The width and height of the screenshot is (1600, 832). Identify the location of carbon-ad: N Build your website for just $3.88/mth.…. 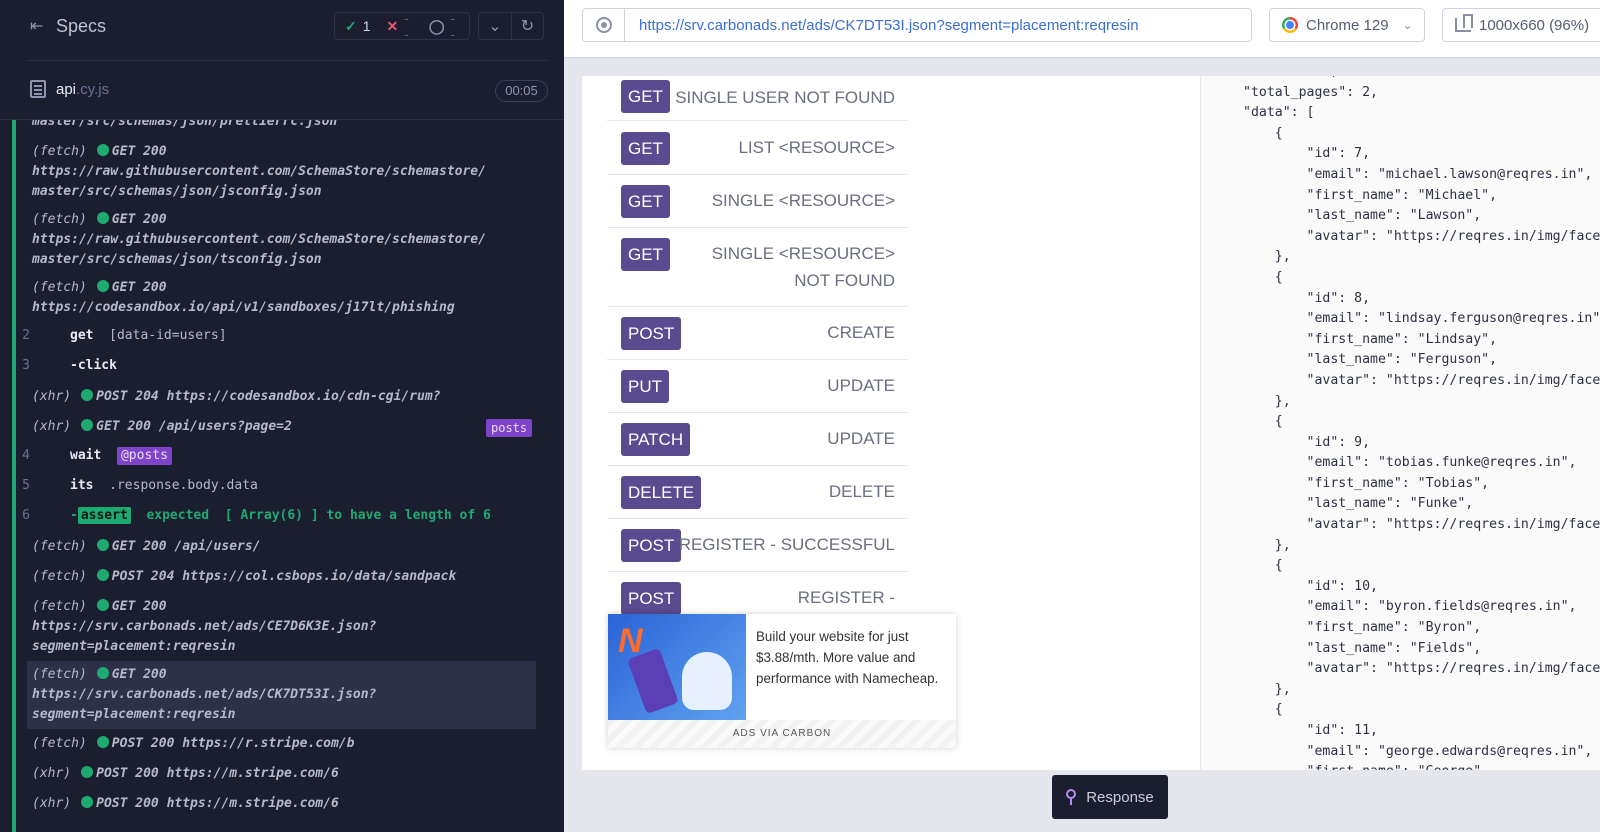
(782, 681).